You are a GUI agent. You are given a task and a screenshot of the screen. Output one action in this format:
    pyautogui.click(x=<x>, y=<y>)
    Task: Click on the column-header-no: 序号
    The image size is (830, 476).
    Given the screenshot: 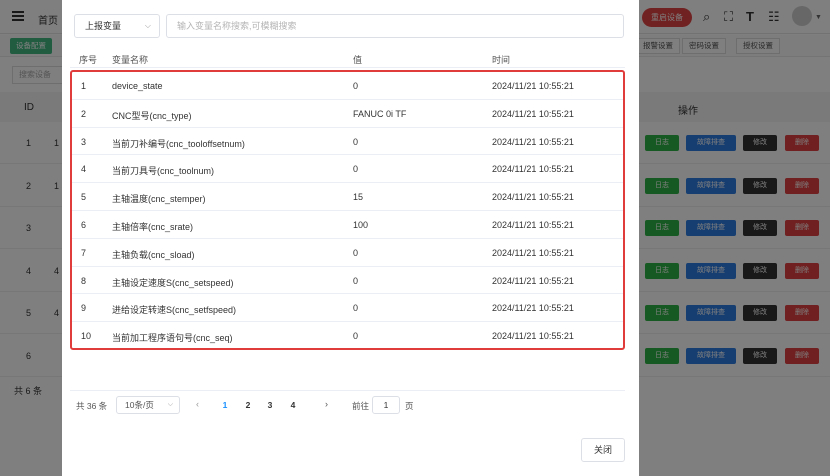 What is the action you would take?
    pyautogui.click(x=88, y=60)
    